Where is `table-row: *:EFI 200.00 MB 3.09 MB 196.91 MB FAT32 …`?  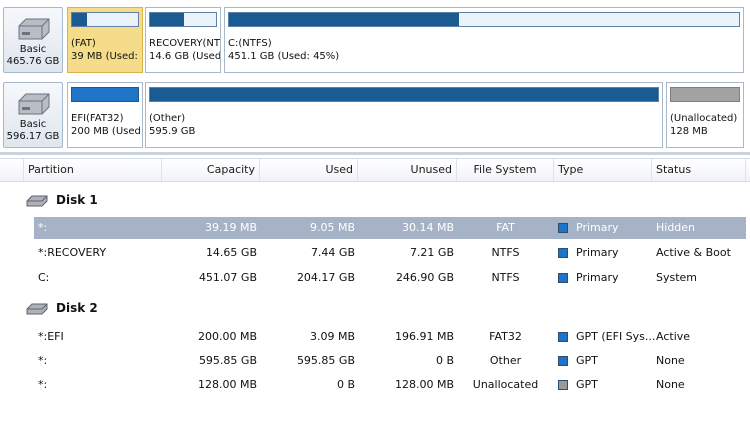
table-row: *:EFI 200.00 MB 3.09 MB 196.91 MB FAT32 … is located at coordinates (375, 337).